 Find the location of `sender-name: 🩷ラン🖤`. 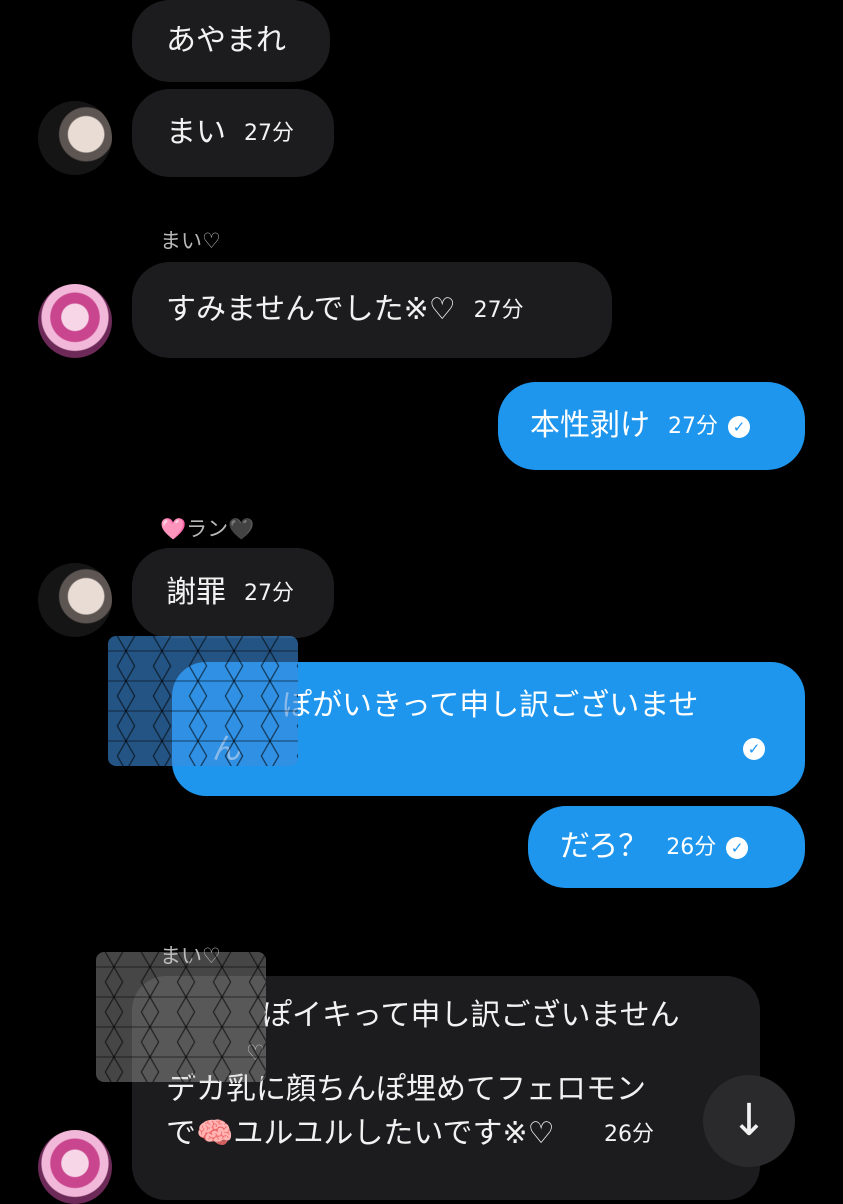

sender-name: 🩷ラン🖤 is located at coordinates (207, 529).